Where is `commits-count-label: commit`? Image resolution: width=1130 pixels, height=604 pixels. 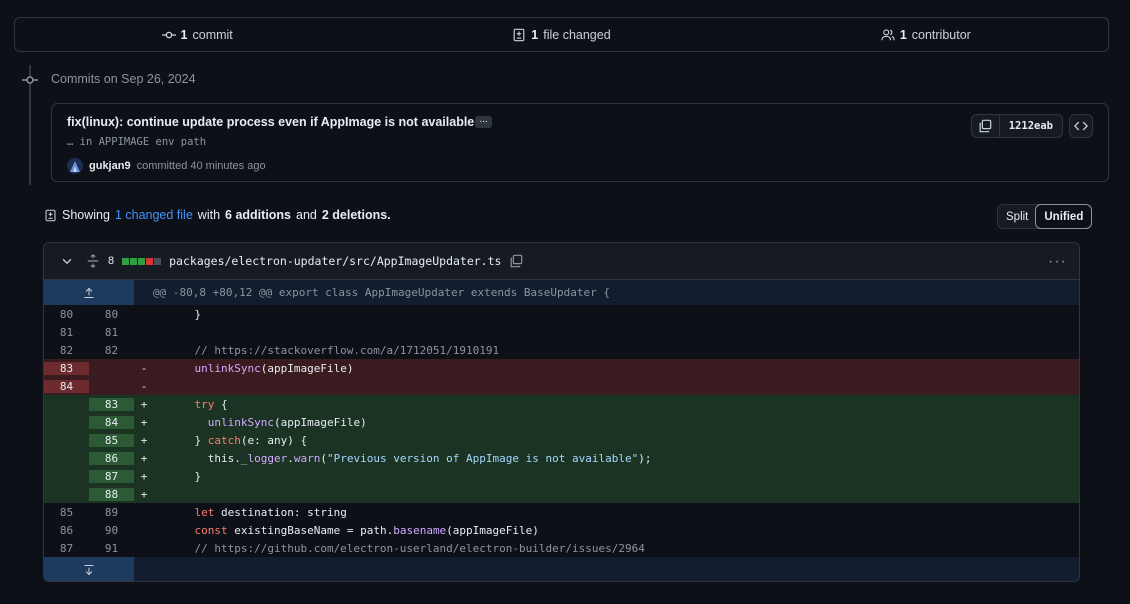
commits-count-label: commit is located at coordinates (212, 34).